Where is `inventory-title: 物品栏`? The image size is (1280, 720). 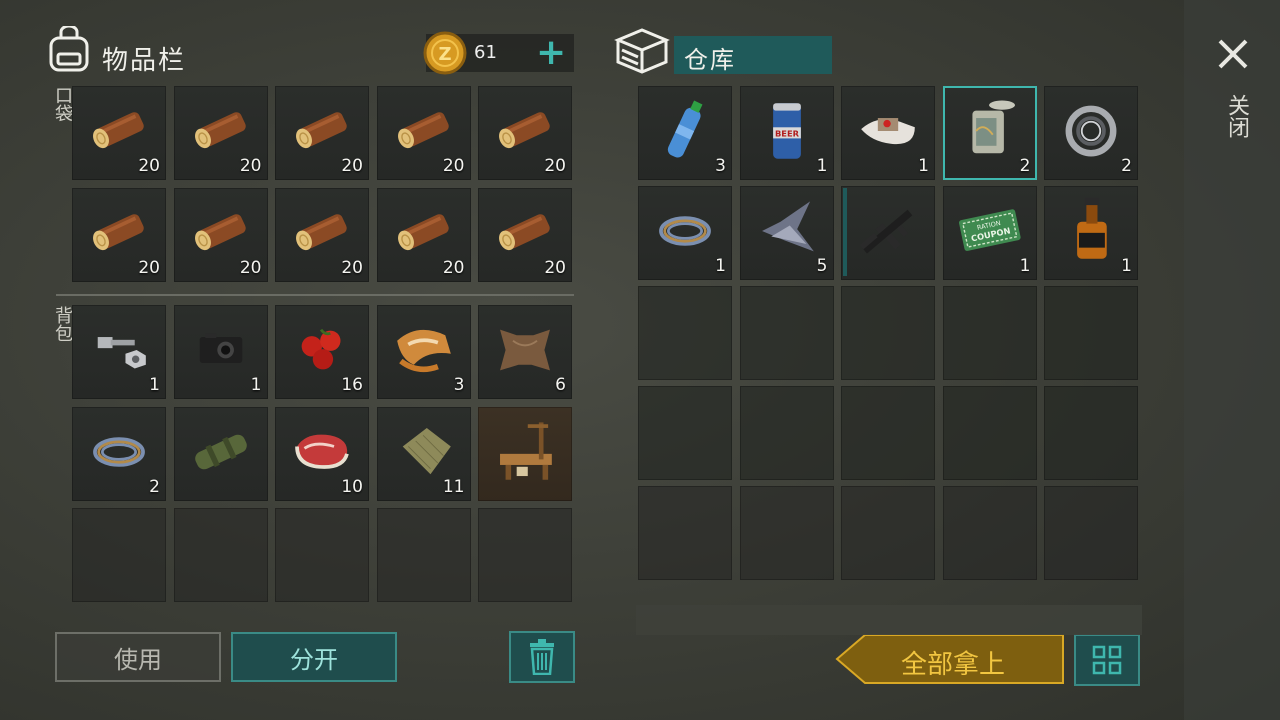
inventory-title: 物品栏 is located at coordinates (144, 61).